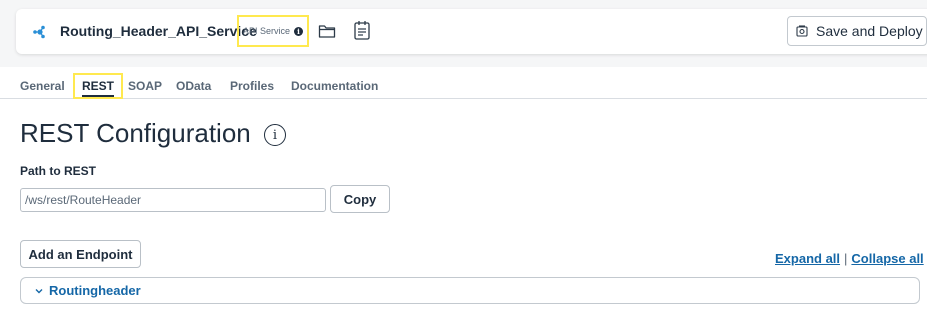  What do you see at coordinates (334, 86) in the screenshot?
I see `tab-documentation: Documentation` at bounding box center [334, 86].